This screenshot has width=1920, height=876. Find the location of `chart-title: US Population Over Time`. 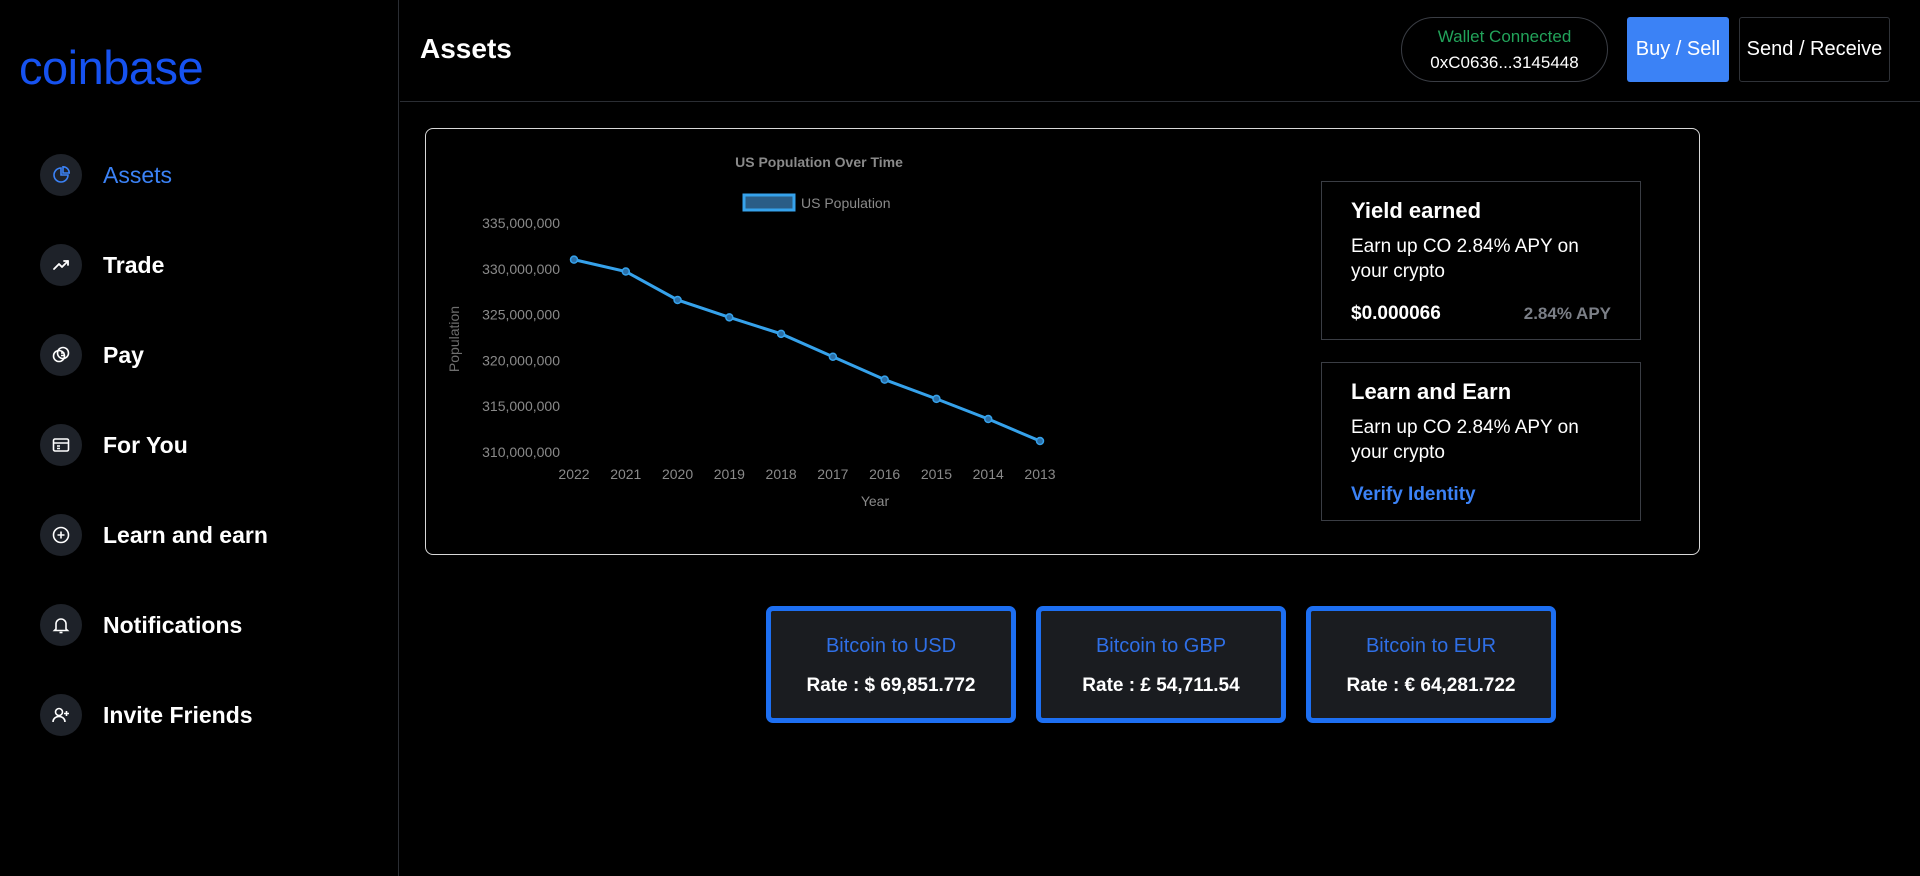

chart-title: US Population Over Time is located at coordinates (819, 162).